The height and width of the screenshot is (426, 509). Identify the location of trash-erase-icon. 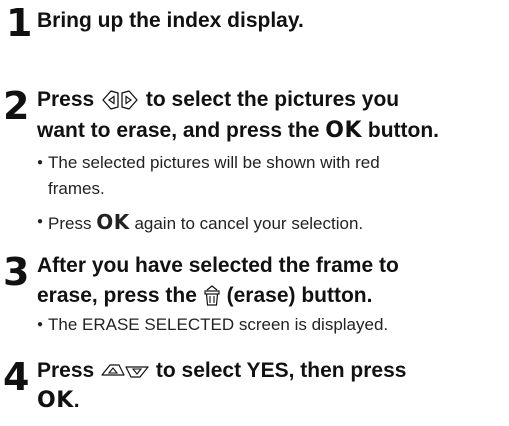
(212, 296).